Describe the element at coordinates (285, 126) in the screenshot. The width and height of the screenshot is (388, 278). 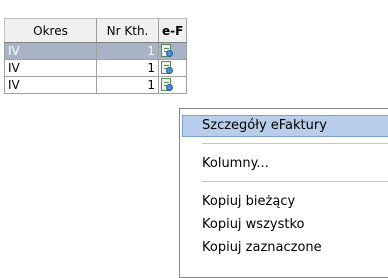
I see `menu-item-szczegoly-efaktury: Szczegóły eFaktury` at that location.